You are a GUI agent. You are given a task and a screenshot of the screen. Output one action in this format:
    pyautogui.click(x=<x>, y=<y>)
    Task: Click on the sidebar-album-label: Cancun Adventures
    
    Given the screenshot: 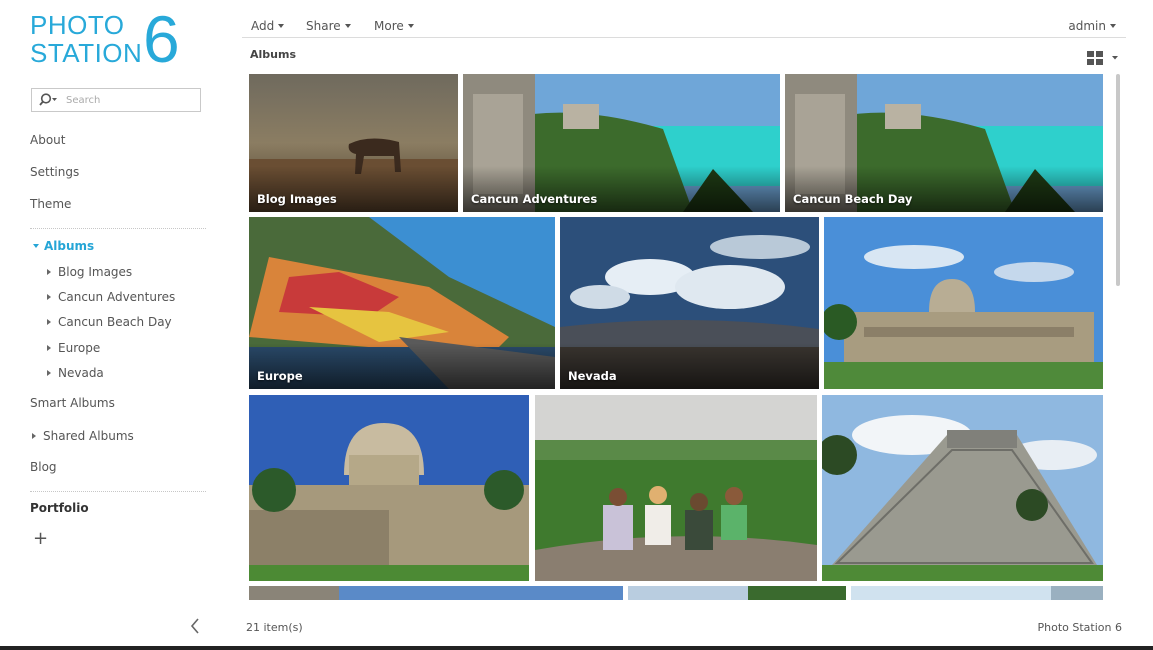 What is the action you would take?
    pyautogui.click(x=117, y=297)
    